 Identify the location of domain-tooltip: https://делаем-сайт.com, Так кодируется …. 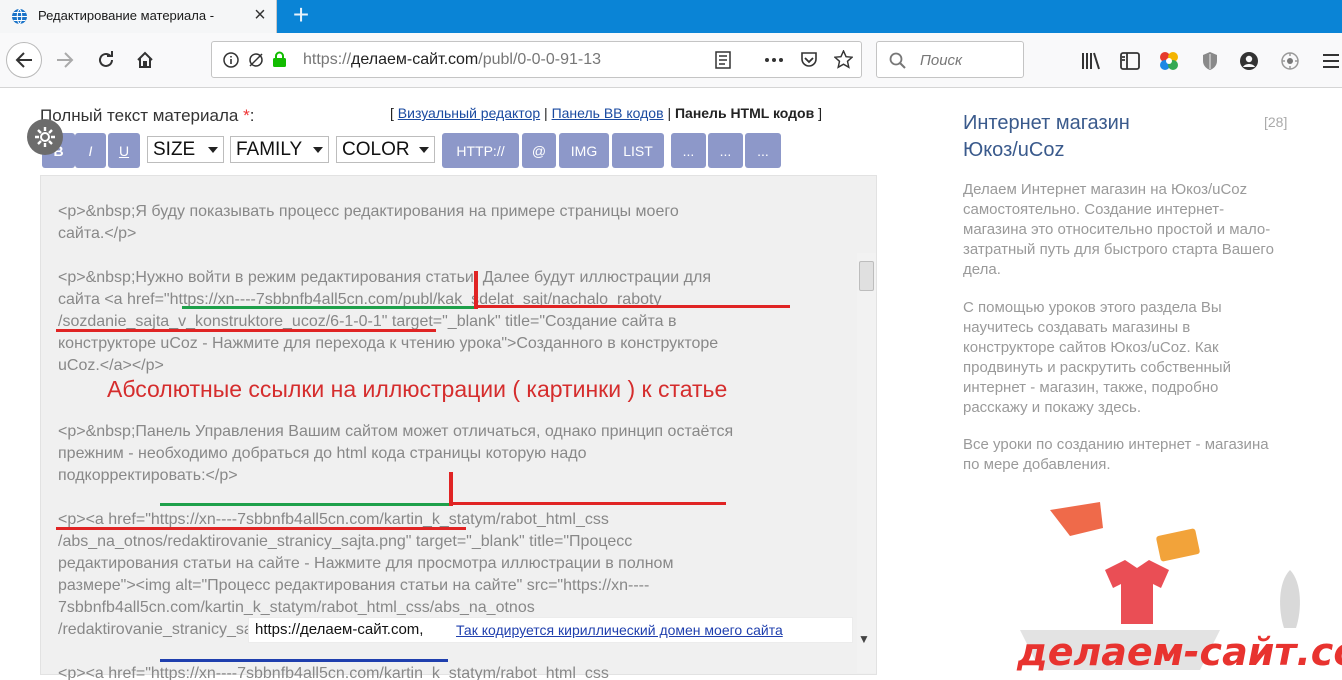
(550, 630).